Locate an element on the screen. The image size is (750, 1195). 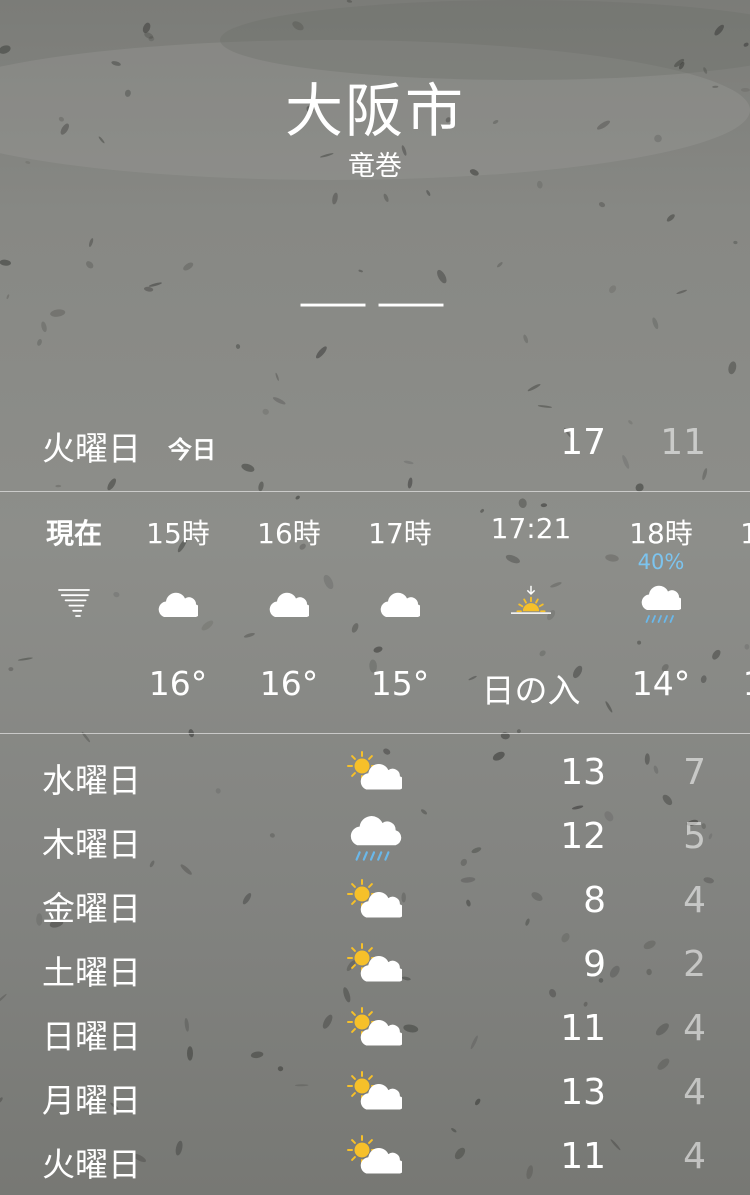
sunset-icon is located at coordinates (531, 604).